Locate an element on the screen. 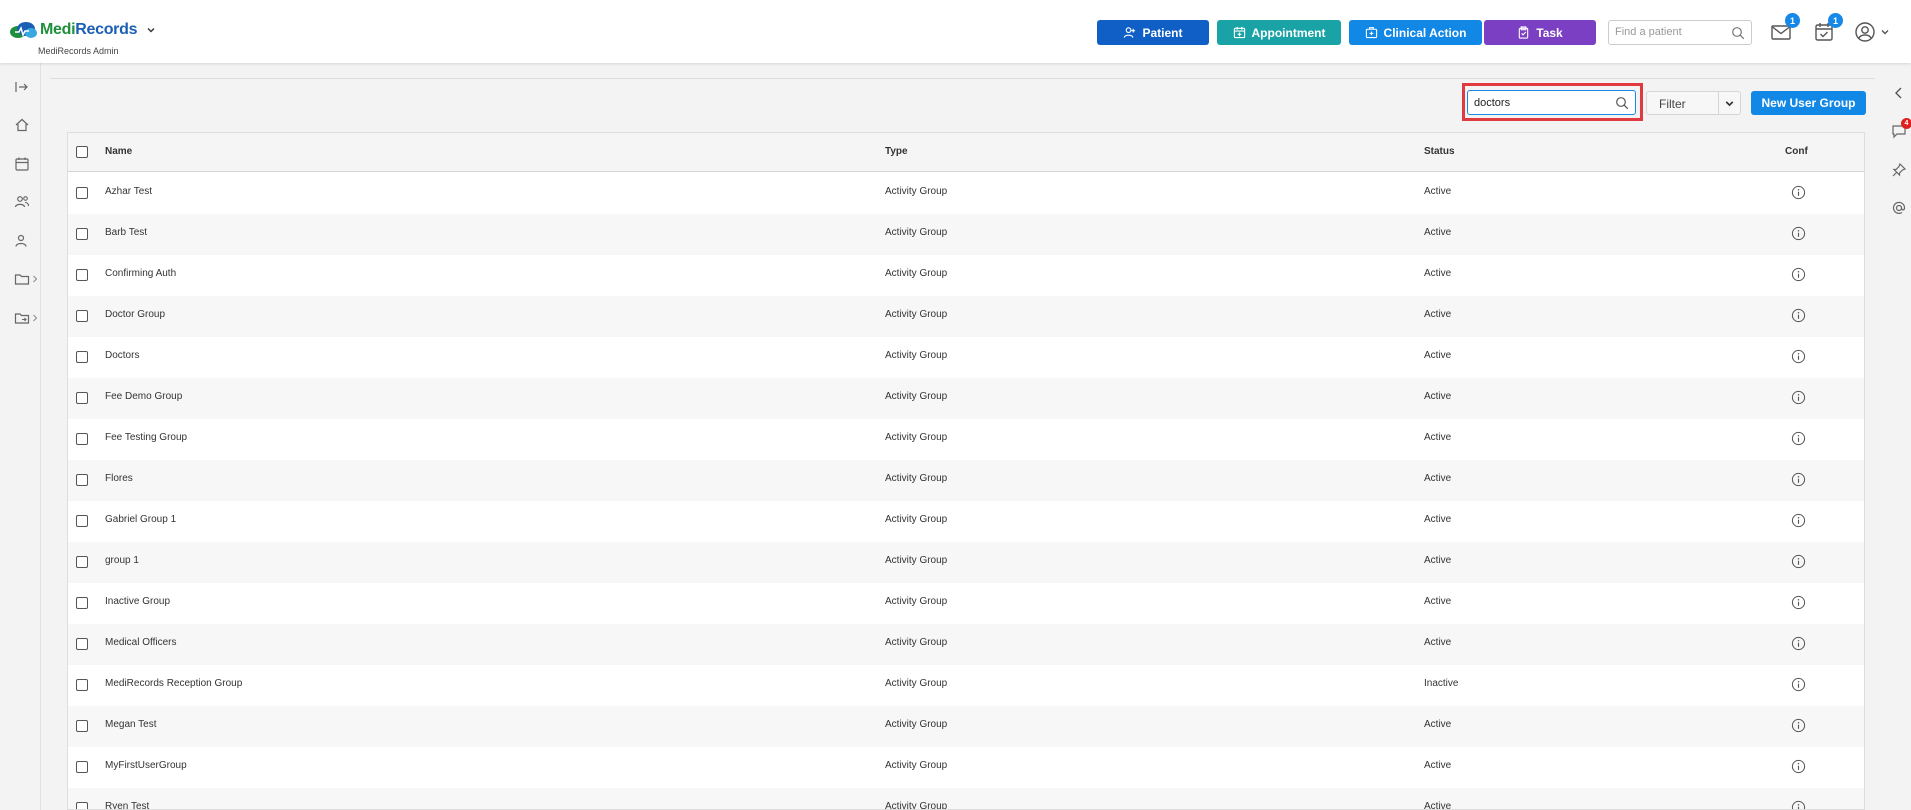 The width and height of the screenshot is (1911, 810). table-row: Barb Test Activity Group Active is located at coordinates (966, 234).